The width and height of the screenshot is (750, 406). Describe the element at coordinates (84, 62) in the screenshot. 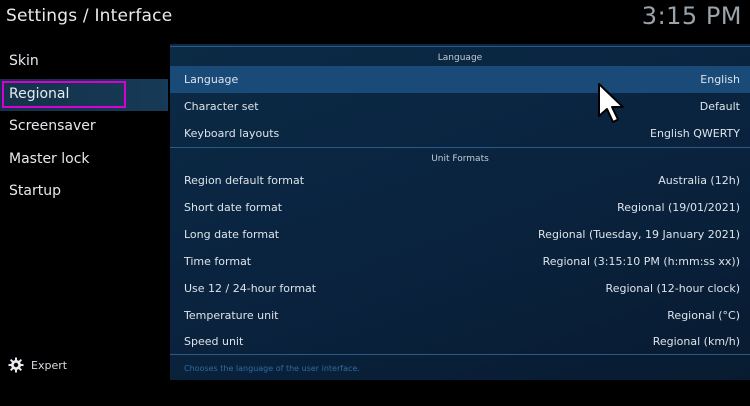

I see `sidebar-item-skin: Skin` at that location.